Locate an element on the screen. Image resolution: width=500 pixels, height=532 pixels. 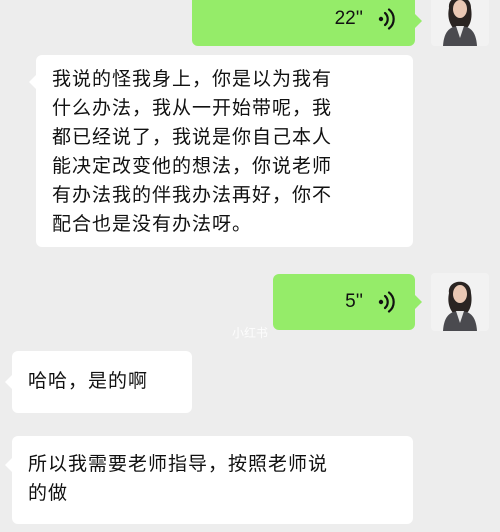
message-line: 我说的怪我身上，你是以为我有 is located at coordinates (192, 79).